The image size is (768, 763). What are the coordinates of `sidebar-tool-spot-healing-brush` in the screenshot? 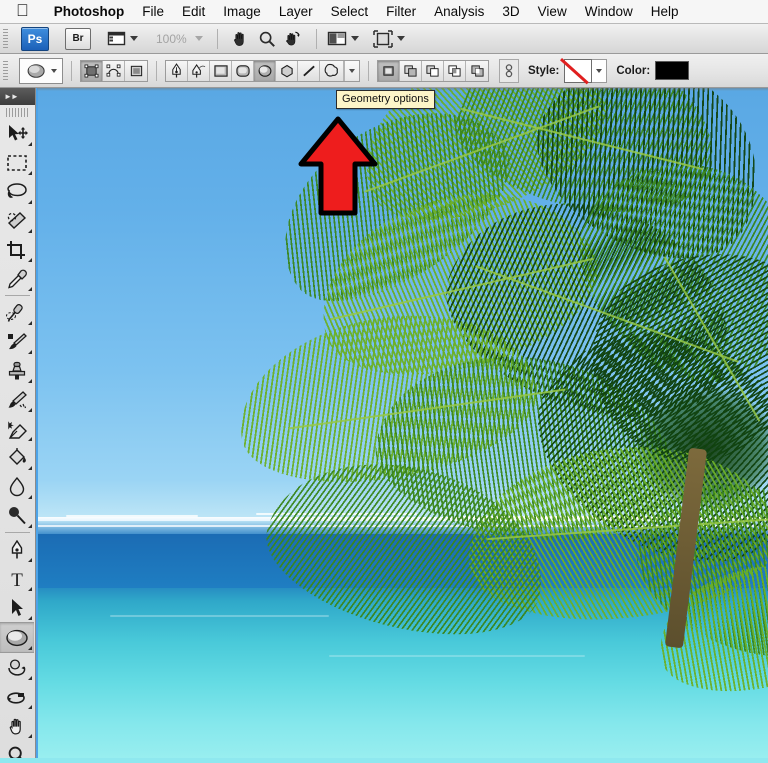 It's located at (17, 312).